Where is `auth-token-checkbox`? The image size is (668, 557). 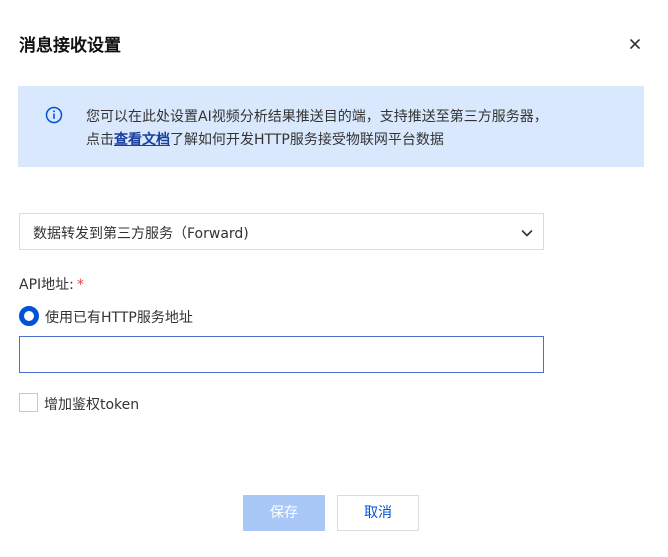
auth-token-checkbox is located at coordinates (28, 402).